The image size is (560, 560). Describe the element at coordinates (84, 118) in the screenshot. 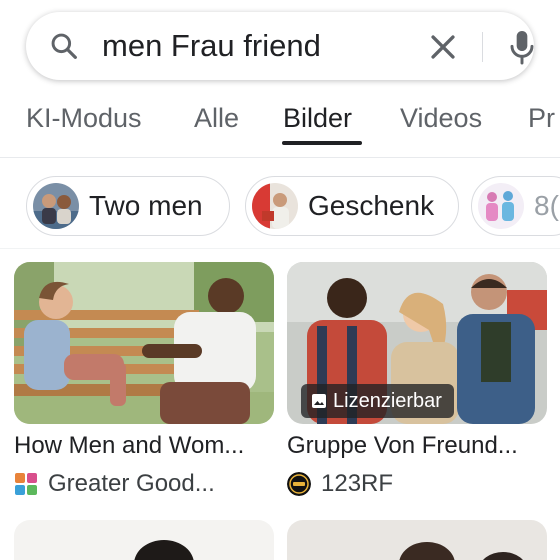

I see `tab-ki-modus: KI-Modus` at that location.